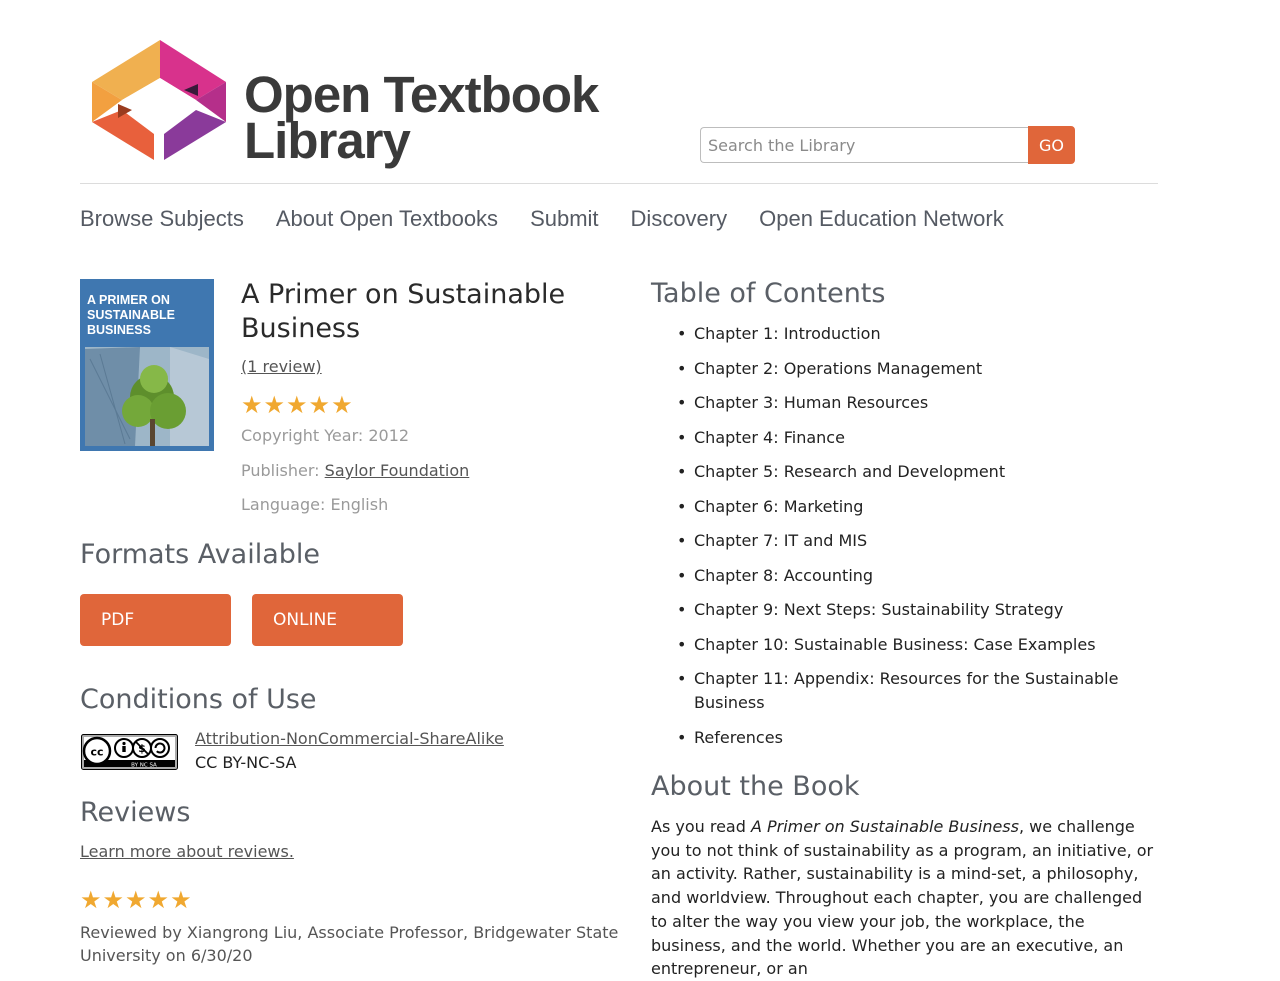  Describe the element at coordinates (864, 145) in the screenshot. I see `search-input` at that location.